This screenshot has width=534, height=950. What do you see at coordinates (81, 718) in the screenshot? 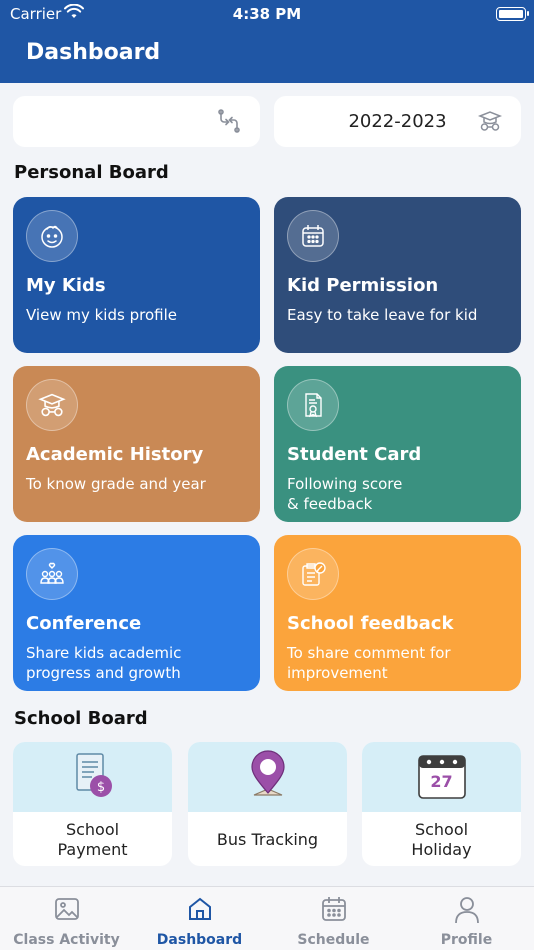
I see `school-board-heading: School Board` at bounding box center [81, 718].